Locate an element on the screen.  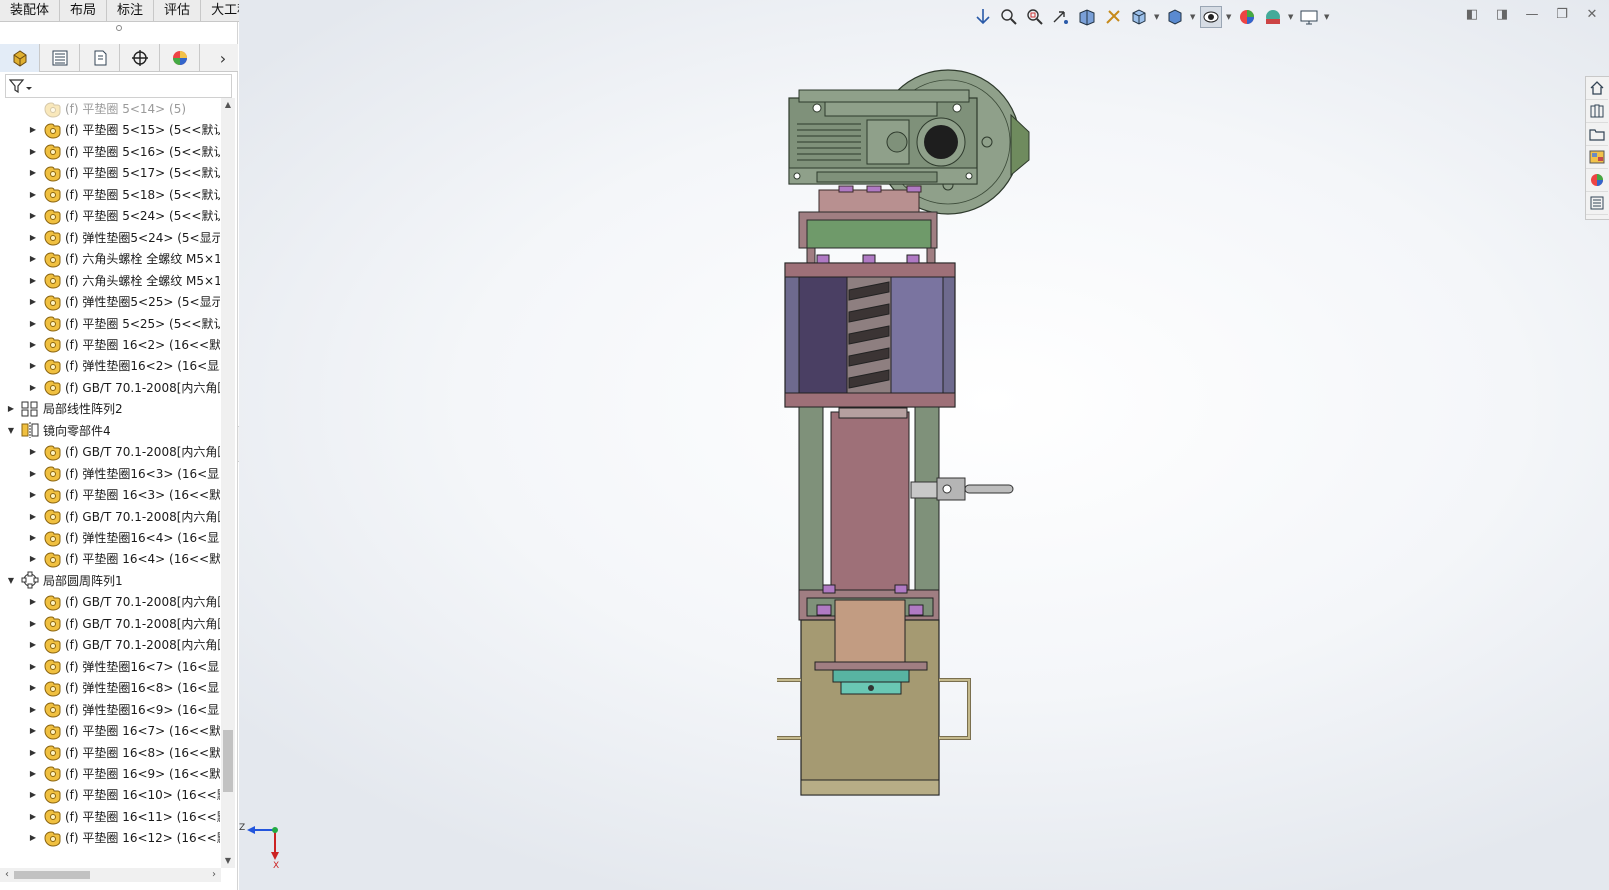
tree-item: ▶ (f) 平垫圈 16<8> (16<<默认 is located at coordinates (110, 752).